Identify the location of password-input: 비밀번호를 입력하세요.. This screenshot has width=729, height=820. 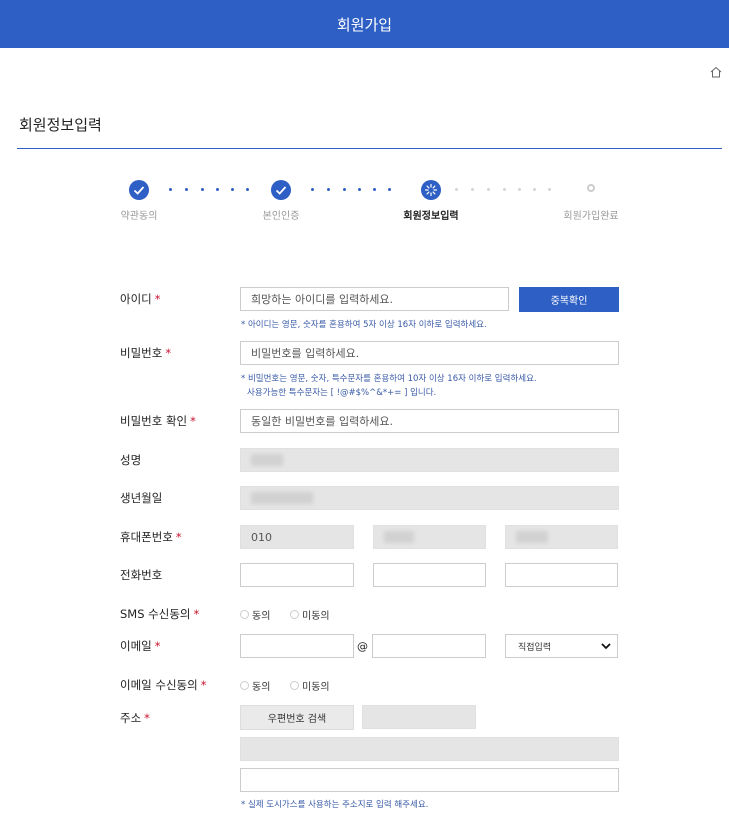
(429, 353).